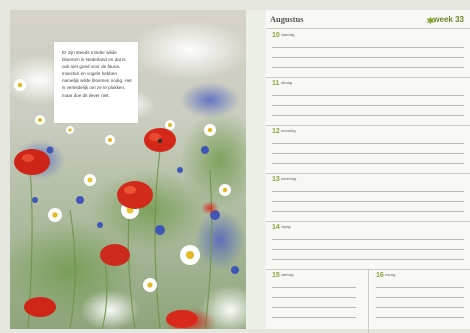 Image resolution: width=470 pixels, height=333 pixels. Describe the element at coordinates (276, 227) in the screenshot. I see `day-number: 14` at that location.